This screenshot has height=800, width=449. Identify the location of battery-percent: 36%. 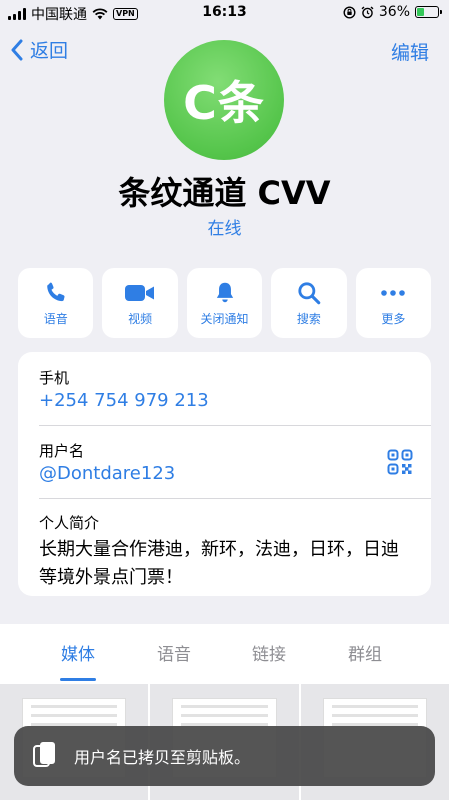
(394, 12).